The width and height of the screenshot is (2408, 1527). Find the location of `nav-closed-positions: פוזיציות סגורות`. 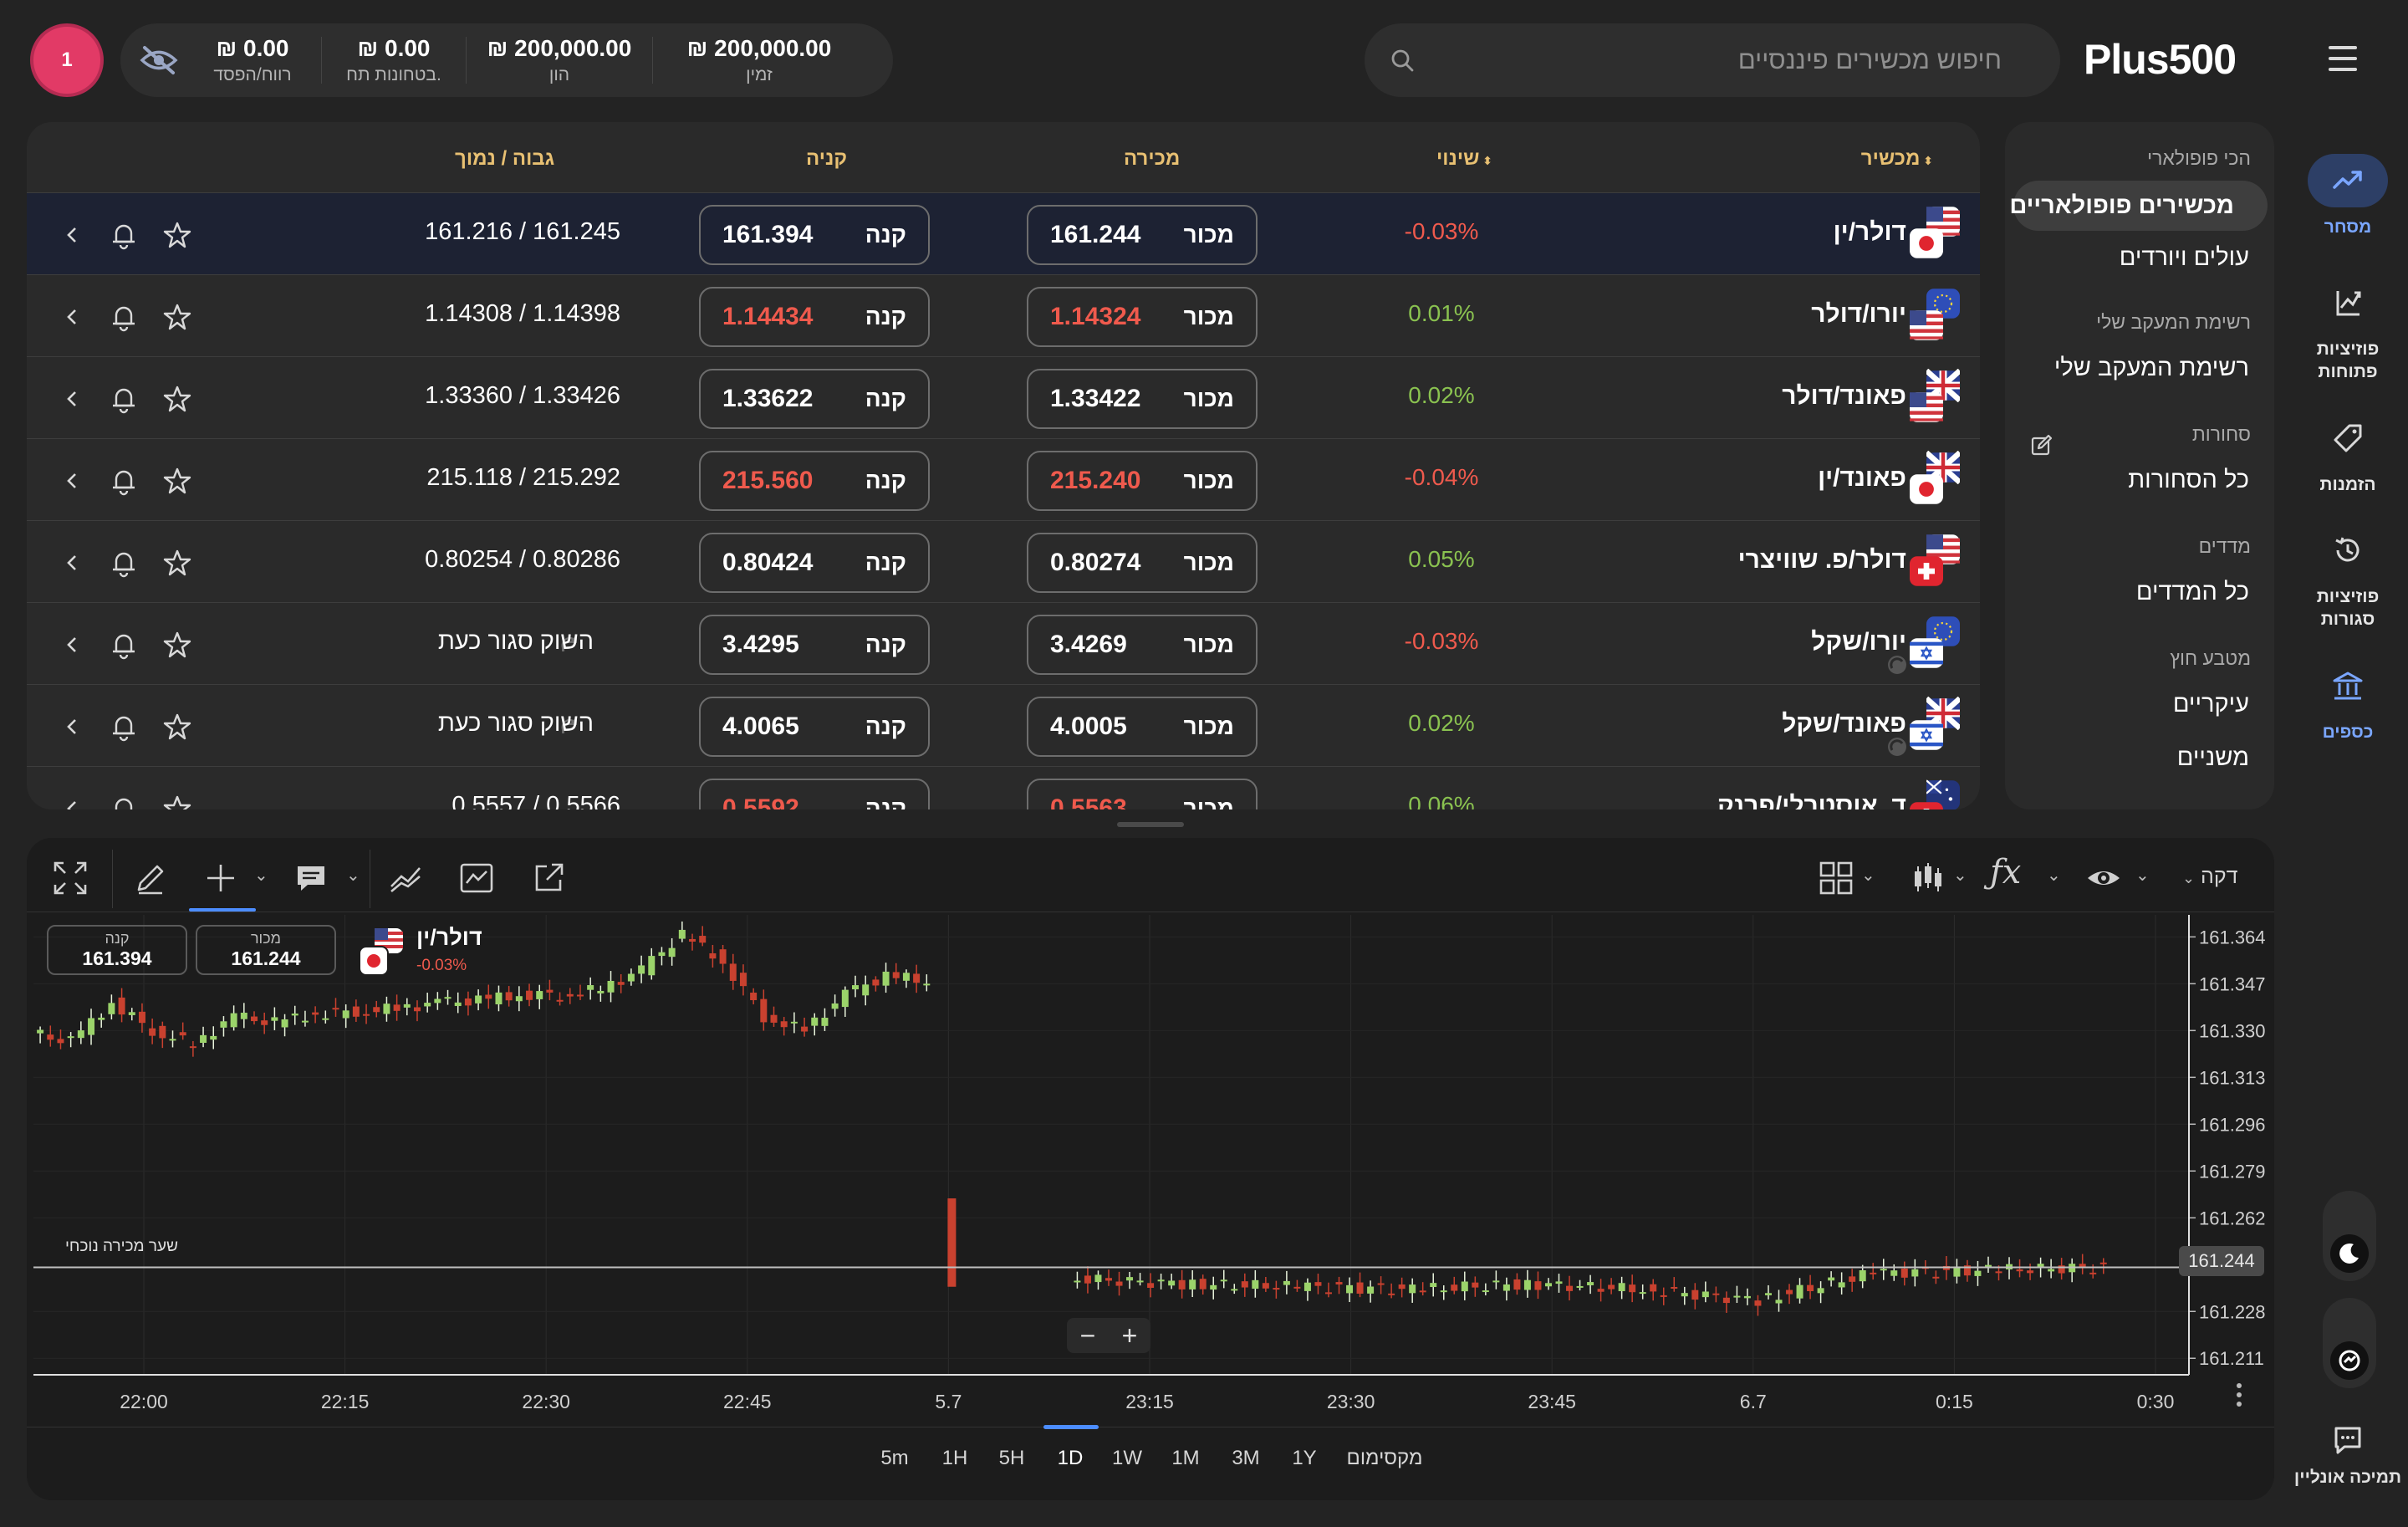

nav-closed-positions: פוזיציות סגורות is located at coordinates (2341, 577).